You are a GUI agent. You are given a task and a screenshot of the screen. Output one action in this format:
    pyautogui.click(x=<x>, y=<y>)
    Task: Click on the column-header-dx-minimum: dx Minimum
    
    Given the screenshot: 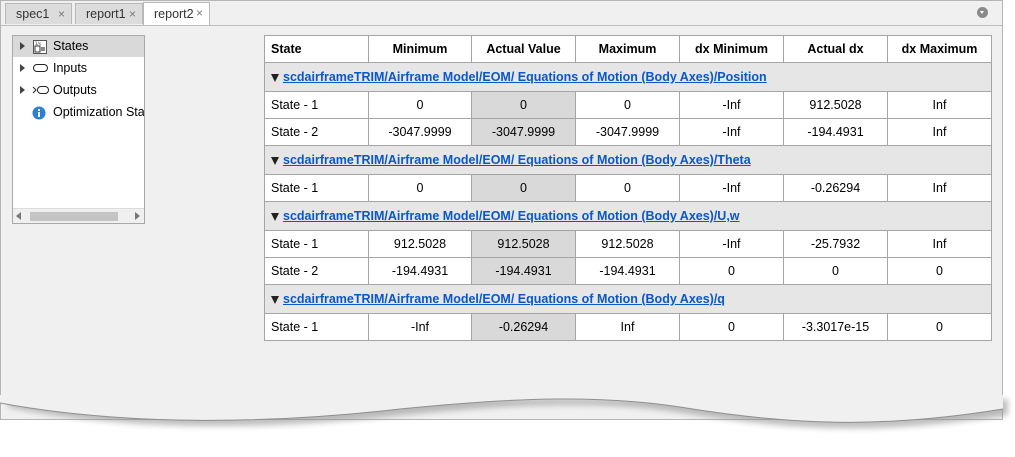 What is the action you would take?
    pyautogui.click(x=731, y=49)
    